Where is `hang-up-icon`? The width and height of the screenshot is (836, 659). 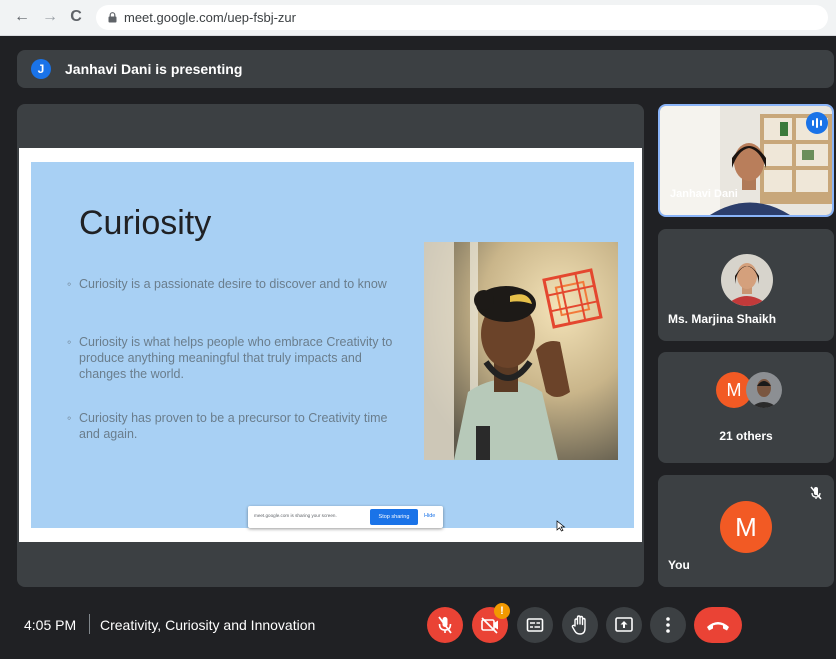
hang-up-icon is located at coordinates (718, 626).